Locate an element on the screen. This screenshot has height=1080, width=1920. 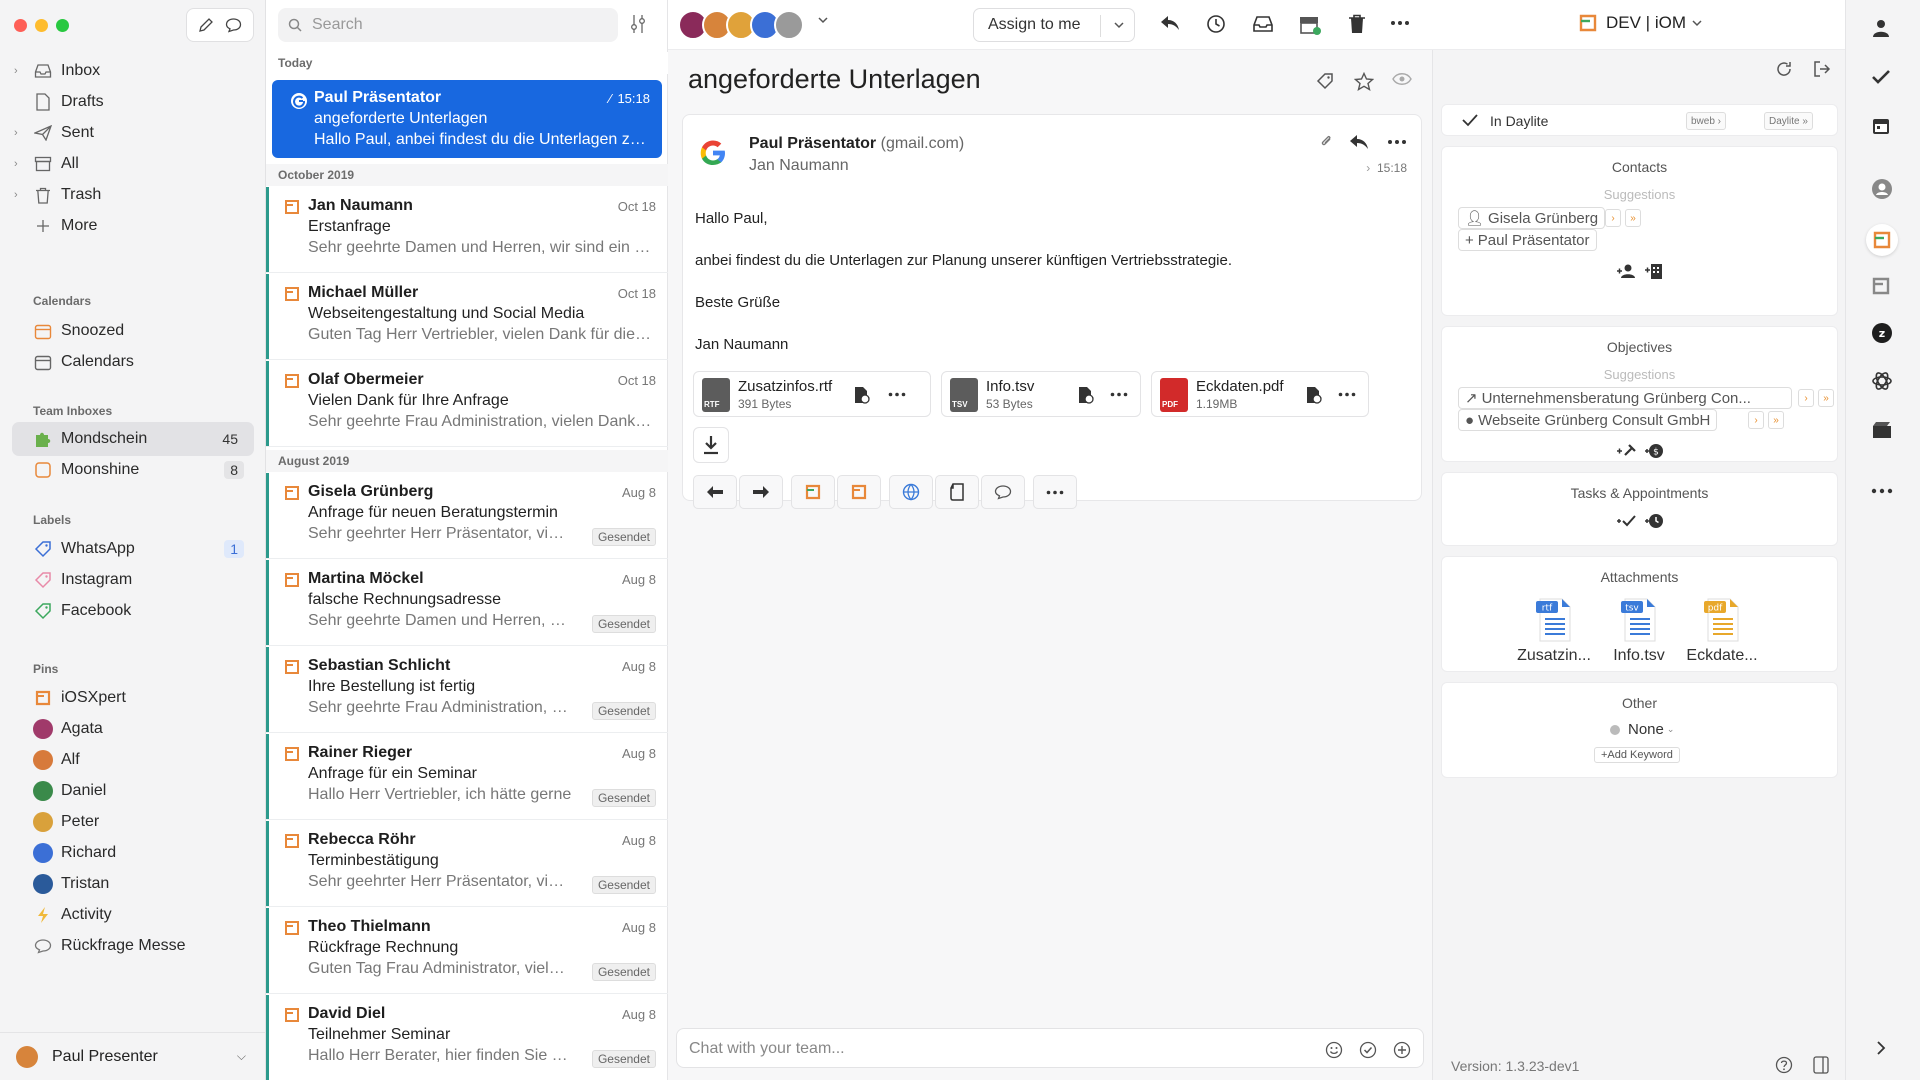
video-icon is located at coordinates (1882, 430).